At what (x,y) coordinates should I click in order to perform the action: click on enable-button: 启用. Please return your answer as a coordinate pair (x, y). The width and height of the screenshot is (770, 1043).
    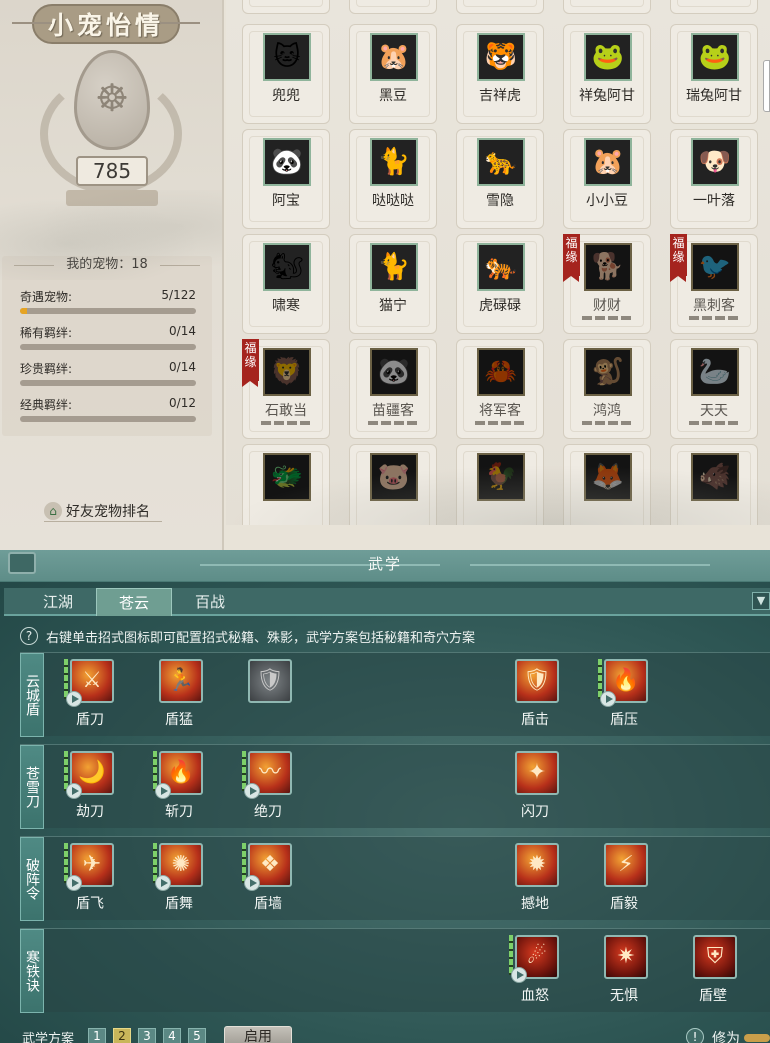
    Looking at the image, I should click on (258, 1034).